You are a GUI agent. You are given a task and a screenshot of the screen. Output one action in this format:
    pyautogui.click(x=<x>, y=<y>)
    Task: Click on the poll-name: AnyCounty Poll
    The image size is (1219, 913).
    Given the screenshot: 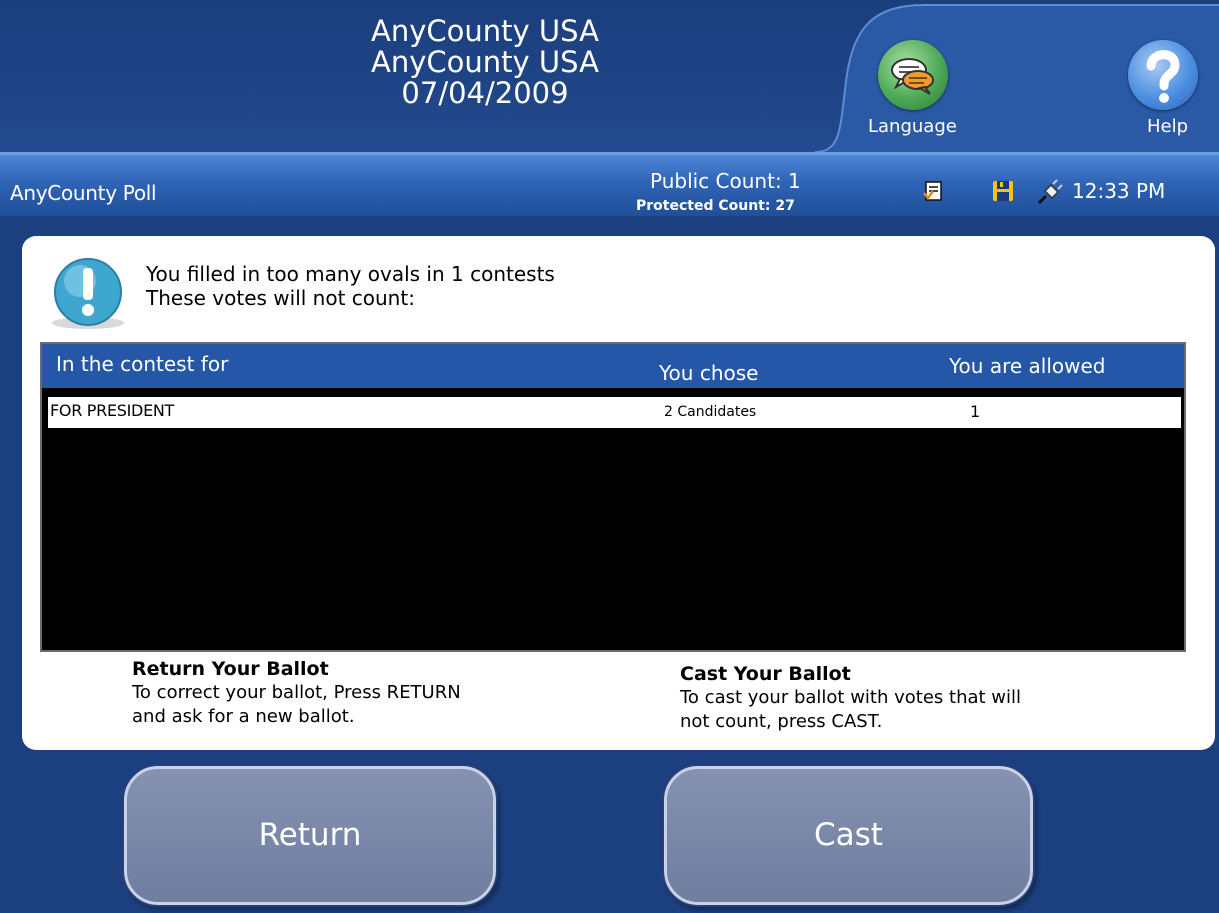 What is the action you would take?
    pyautogui.click(x=83, y=193)
    